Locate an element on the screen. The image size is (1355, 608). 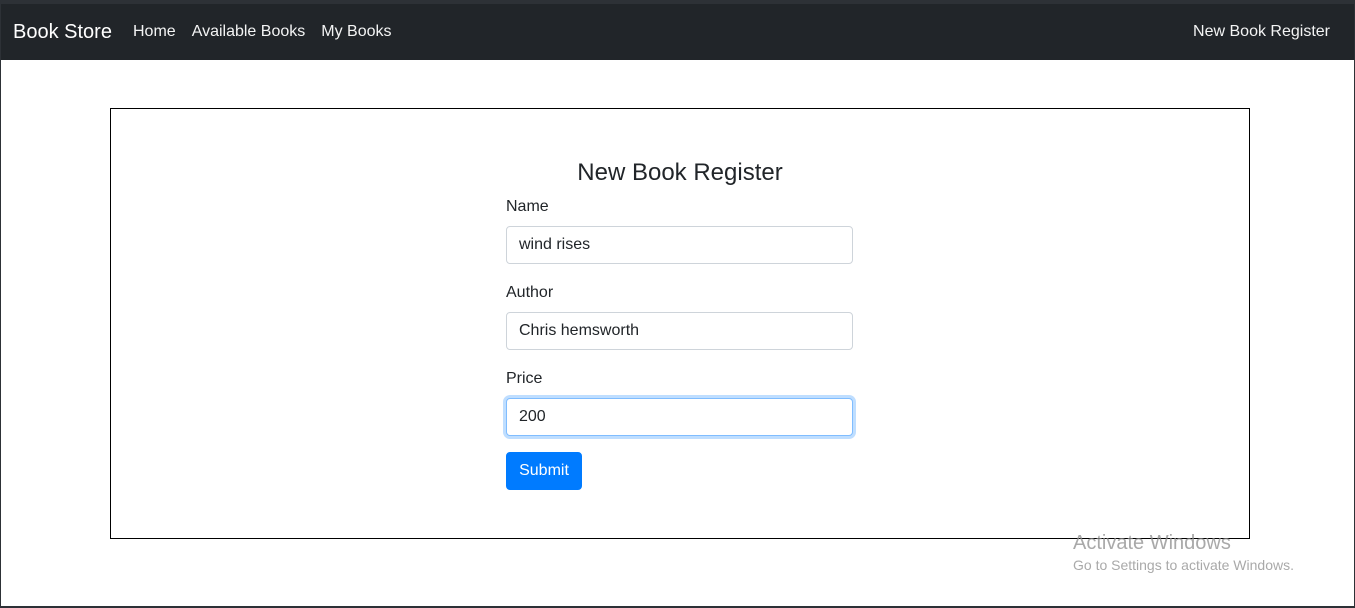
nav-link-available-books: Available Books is located at coordinates (249, 32).